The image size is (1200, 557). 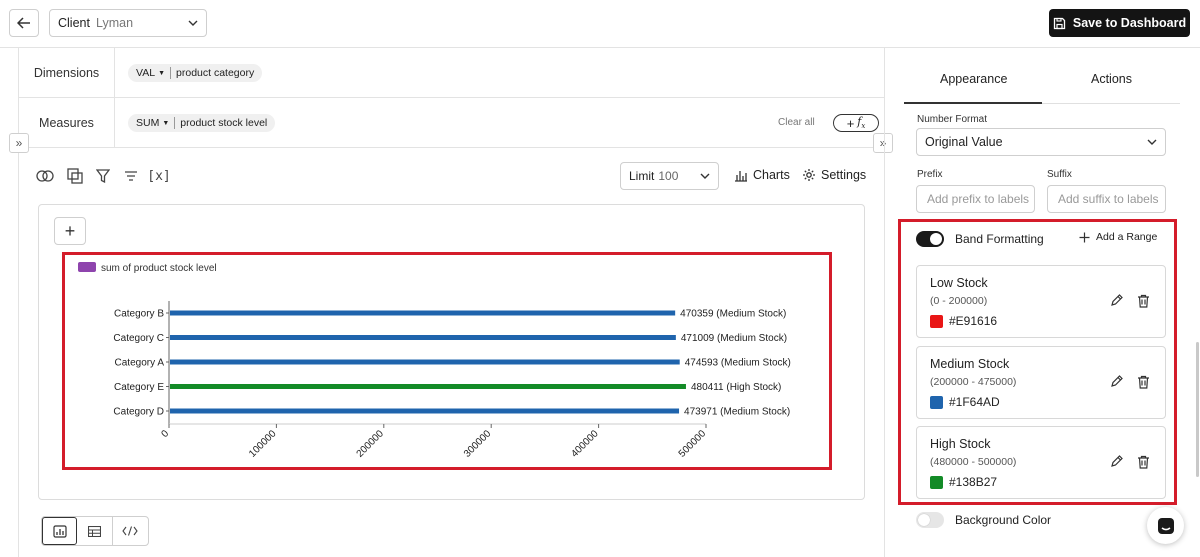 I want to click on measure-agg-select: SUM ▼, so click(x=156, y=123).